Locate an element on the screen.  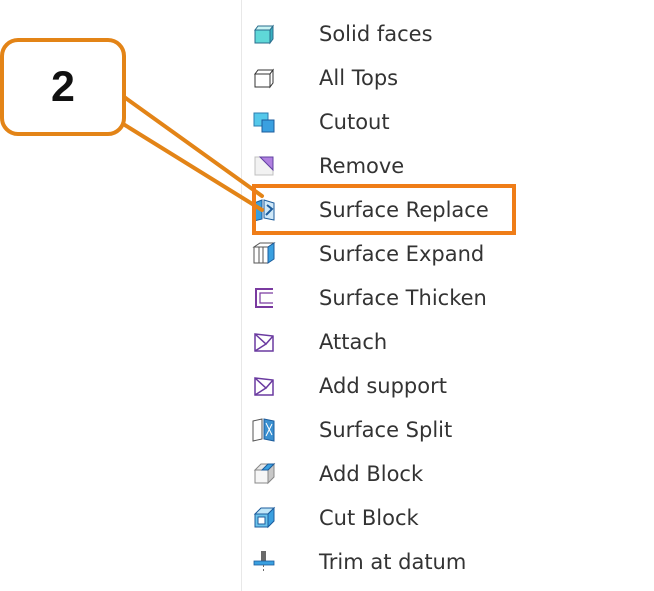
callout-number: 2 is located at coordinates (63, 86).